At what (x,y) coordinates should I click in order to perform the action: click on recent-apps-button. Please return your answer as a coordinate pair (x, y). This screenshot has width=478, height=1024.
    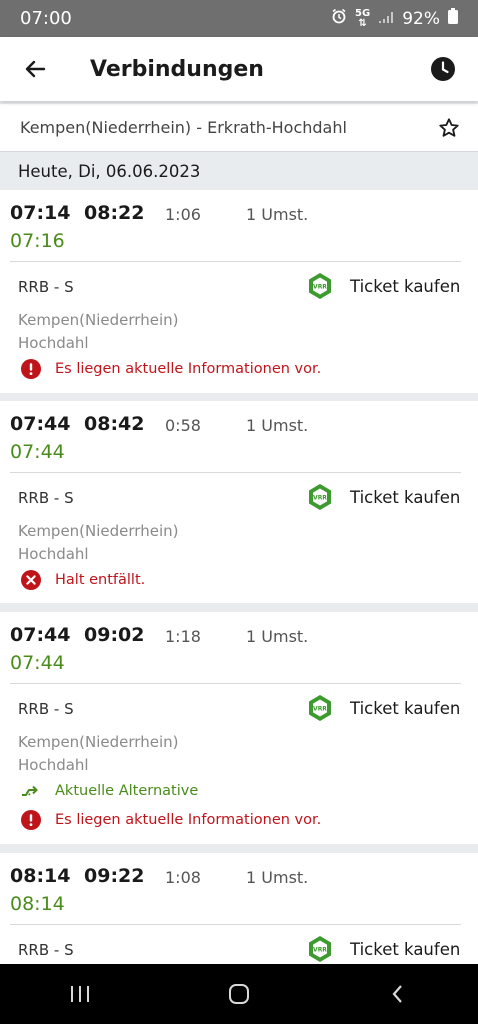
    Looking at the image, I should click on (80, 994).